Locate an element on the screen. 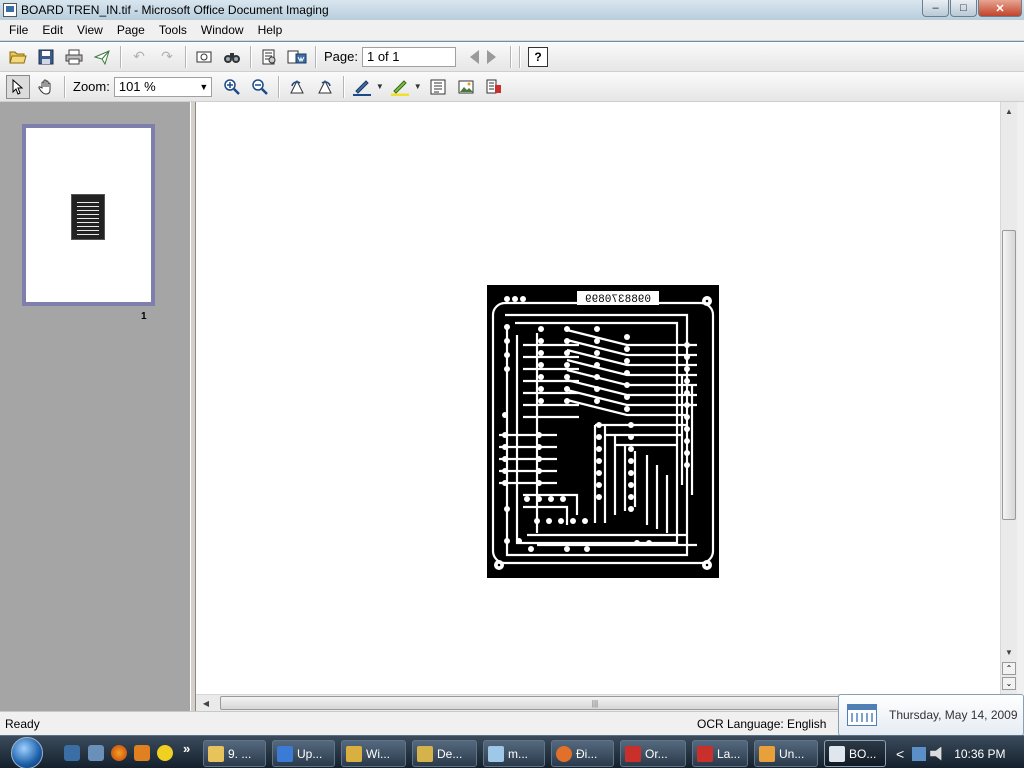 This screenshot has height=768, width=1024. text-box-icon is located at coordinates (438, 87).